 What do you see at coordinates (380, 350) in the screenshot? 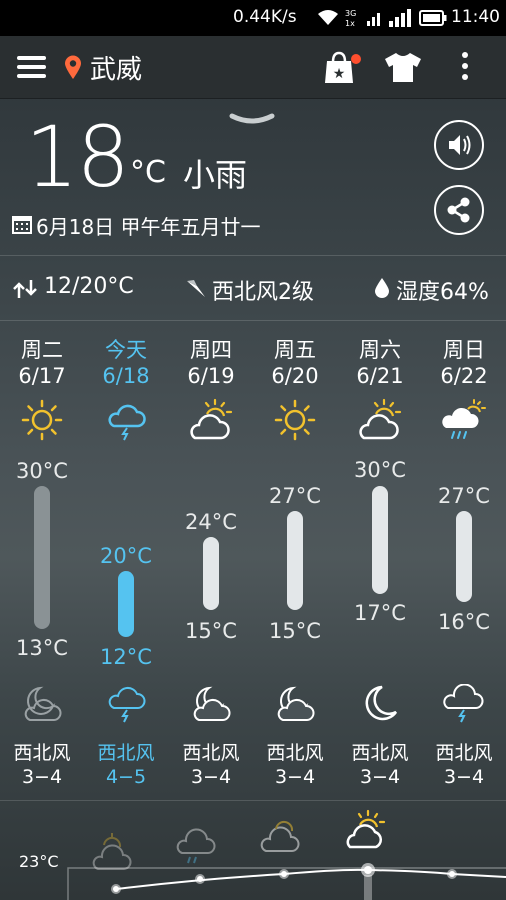
I see `day-label: 周六` at bounding box center [380, 350].